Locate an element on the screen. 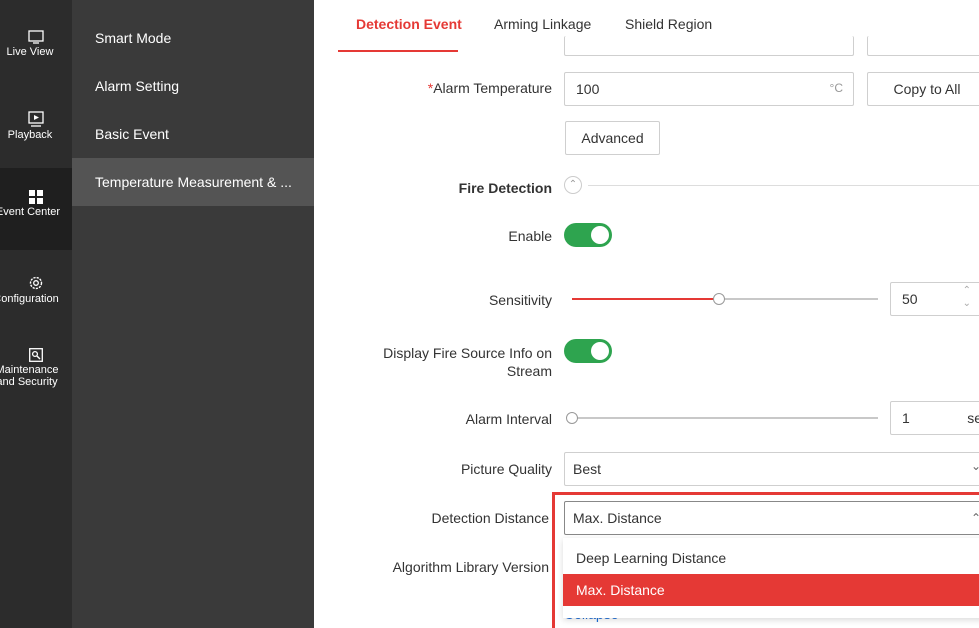  alarm-temperature-label: *Alarm Temperature is located at coordinates (490, 88).